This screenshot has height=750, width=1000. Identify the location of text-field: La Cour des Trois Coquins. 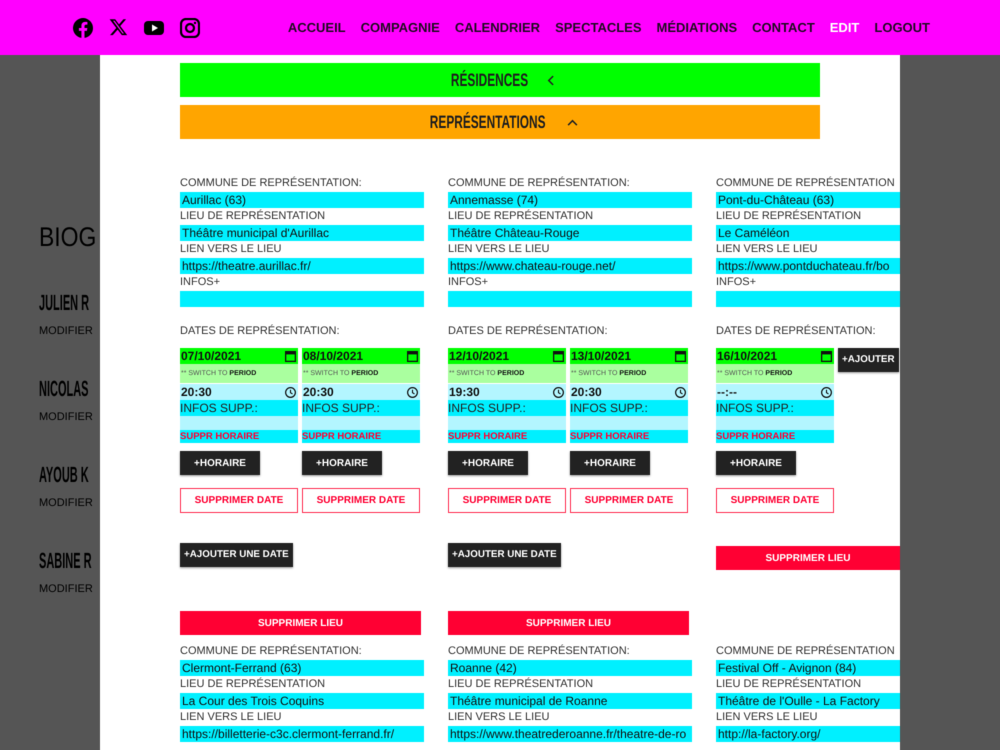
(302, 701).